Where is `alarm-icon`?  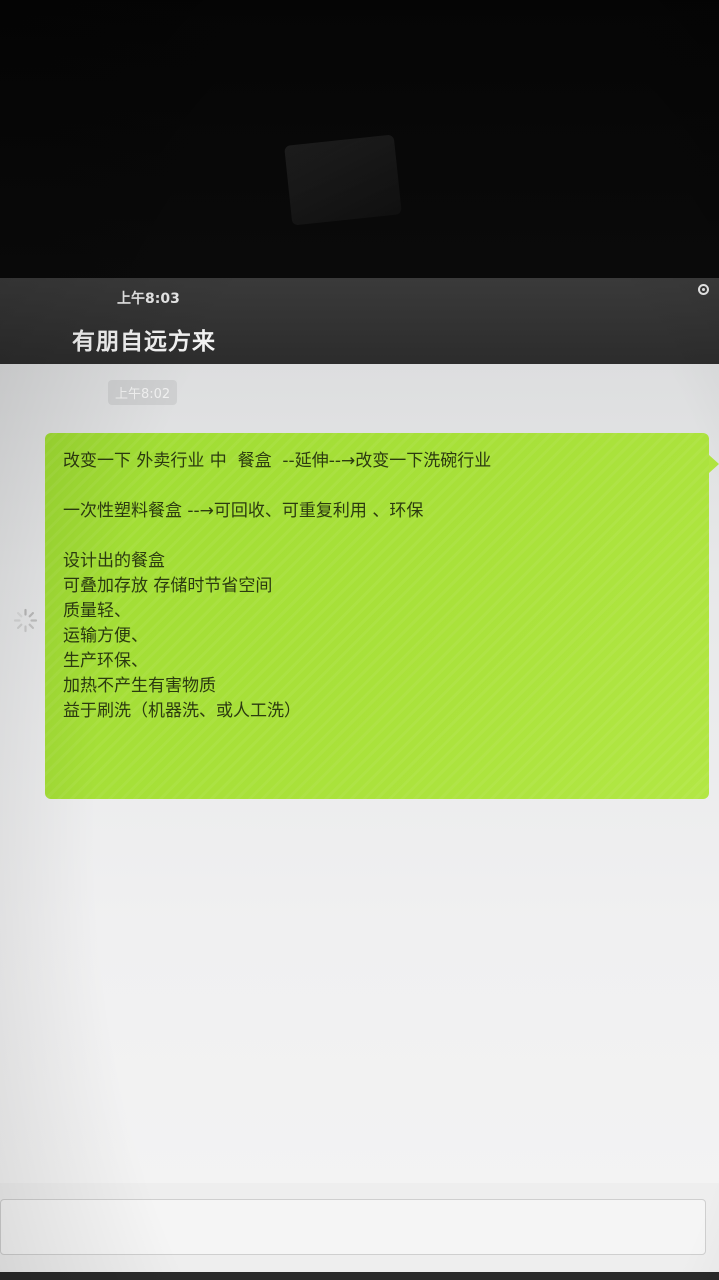
alarm-icon is located at coordinates (703, 289).